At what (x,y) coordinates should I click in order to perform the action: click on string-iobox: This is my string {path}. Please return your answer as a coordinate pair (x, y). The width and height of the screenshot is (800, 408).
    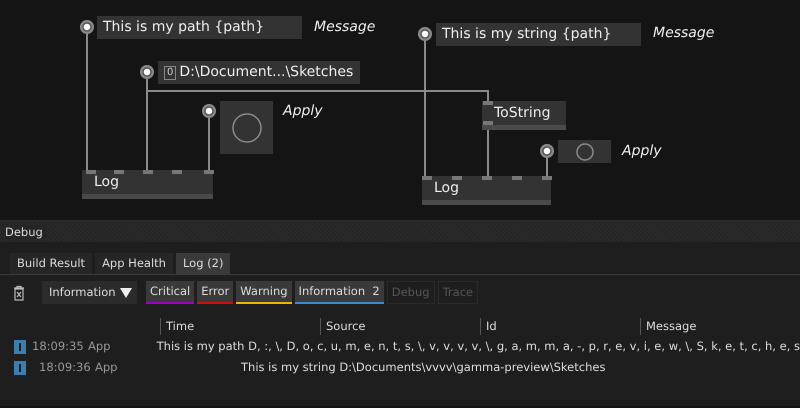
    Looking at the image, I should click on (538, 34).